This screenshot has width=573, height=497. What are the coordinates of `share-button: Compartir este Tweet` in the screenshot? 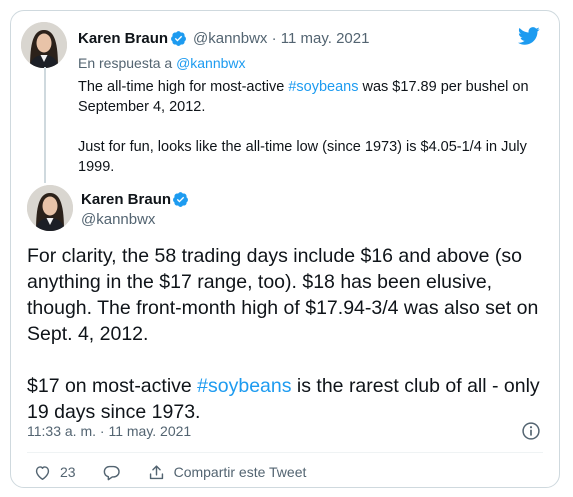 It's located at (227, 472).